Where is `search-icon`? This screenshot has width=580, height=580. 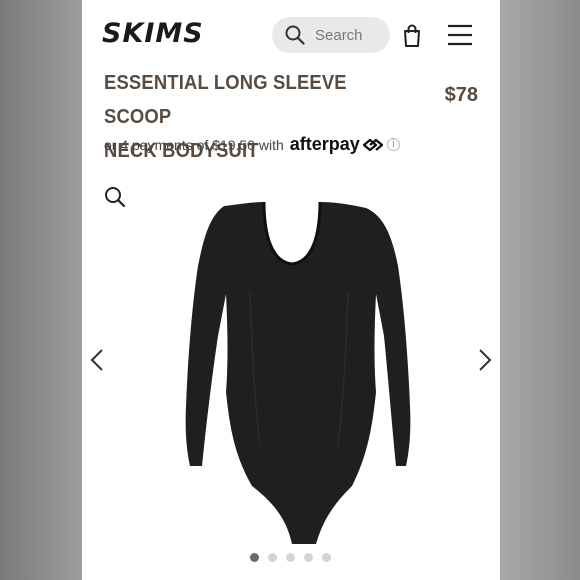 search-icon is located at coordinates (295, 35).